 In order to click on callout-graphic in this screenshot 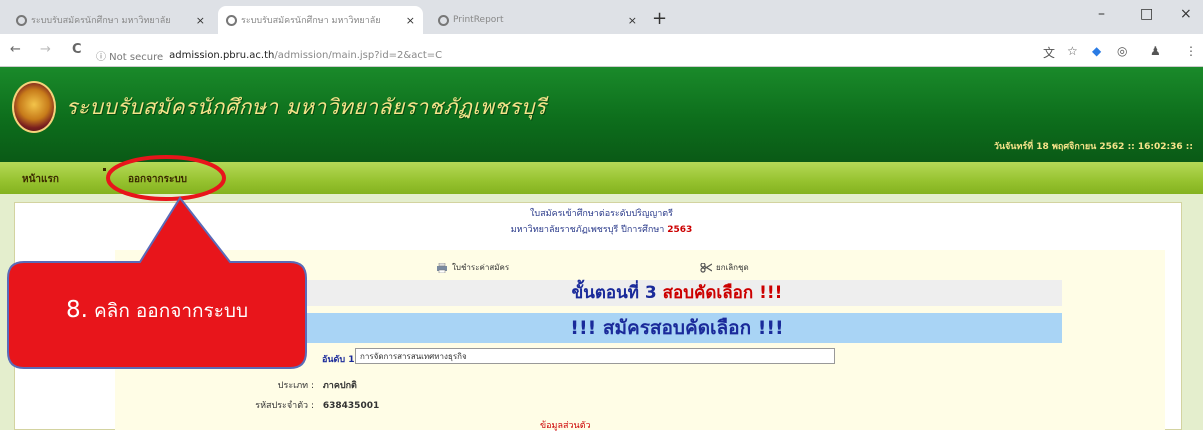, I will do `click(157, 262)`.